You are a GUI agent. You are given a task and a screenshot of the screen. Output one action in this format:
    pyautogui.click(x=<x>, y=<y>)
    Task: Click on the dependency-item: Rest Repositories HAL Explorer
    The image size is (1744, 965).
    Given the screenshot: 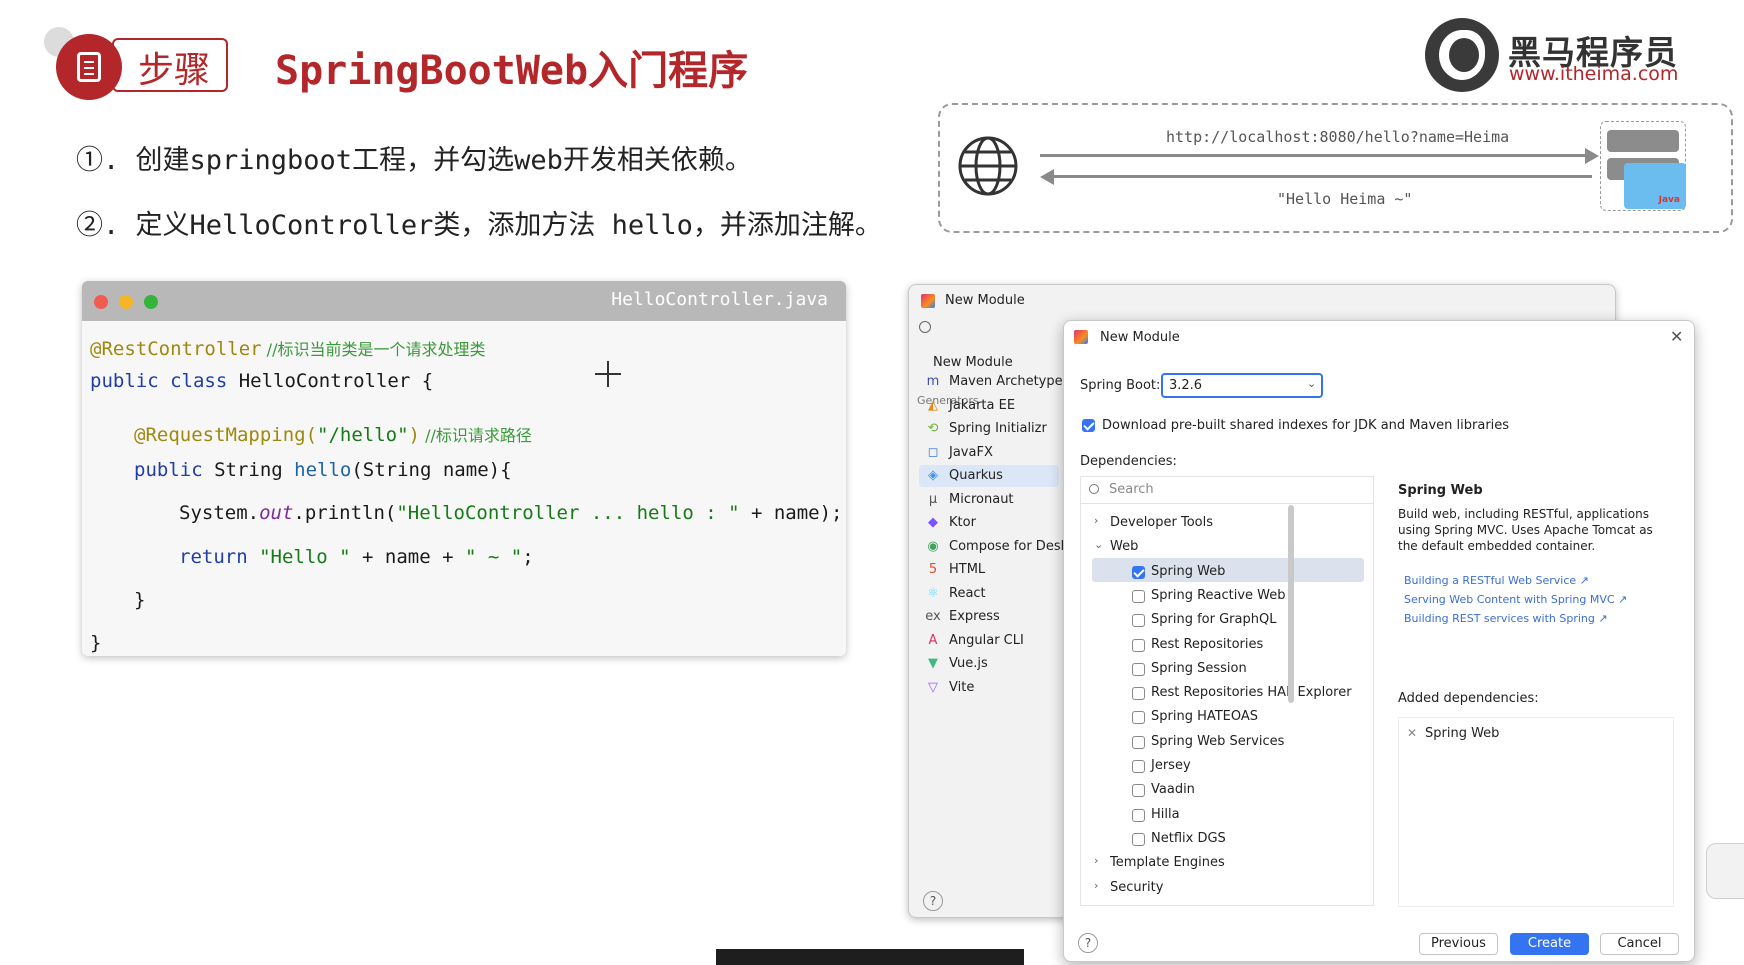 What is the action you would take?
    pyautogui.click(x=1251, y=692)
    